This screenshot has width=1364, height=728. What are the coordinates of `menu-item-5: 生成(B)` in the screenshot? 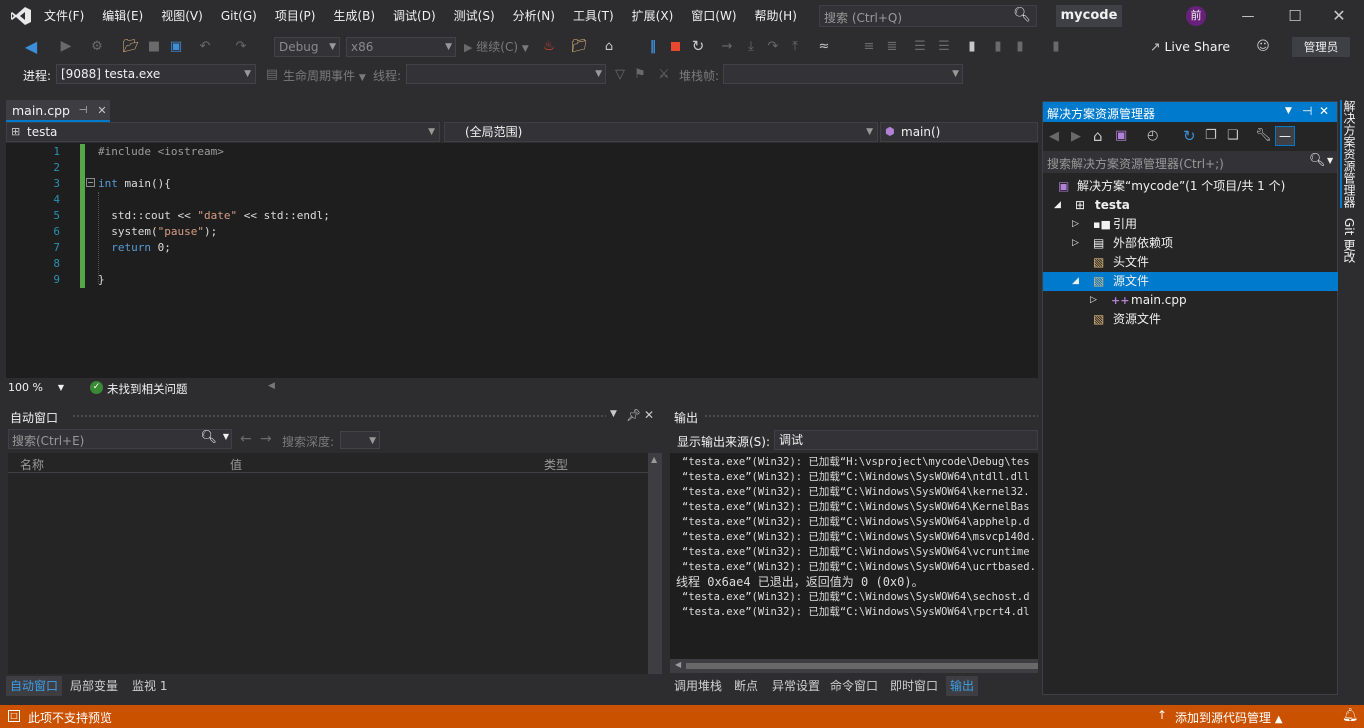 It's located at (354, 16).